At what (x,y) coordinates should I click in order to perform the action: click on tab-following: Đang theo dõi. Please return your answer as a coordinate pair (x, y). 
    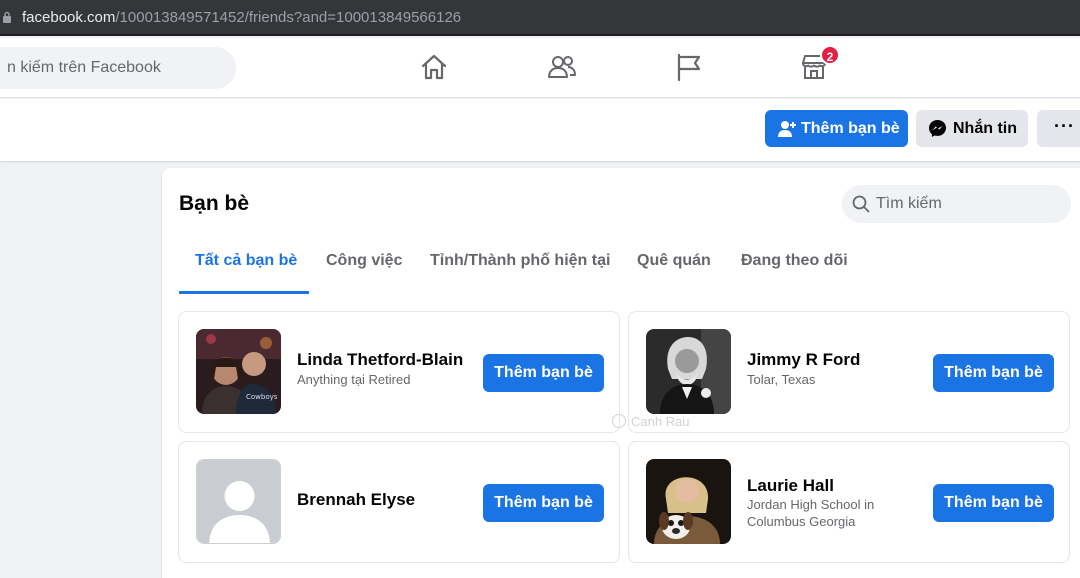
    Looking at the image, I should click on (794, 261).